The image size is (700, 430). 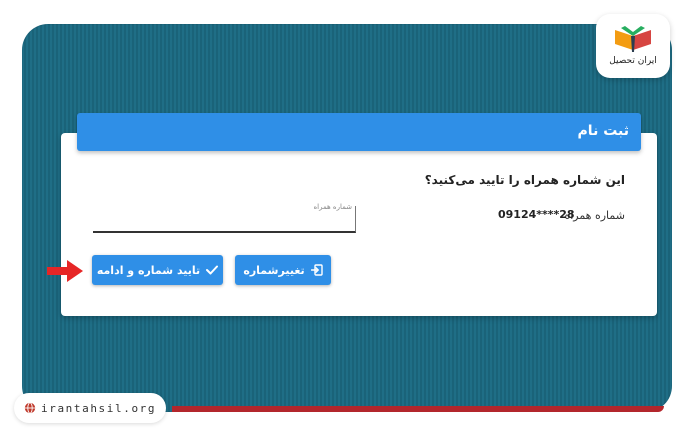 What do you see at coordinates (359, 132) in the screenshot?
I see `card-header: ثبت نام` at bounding box center [359, 132].